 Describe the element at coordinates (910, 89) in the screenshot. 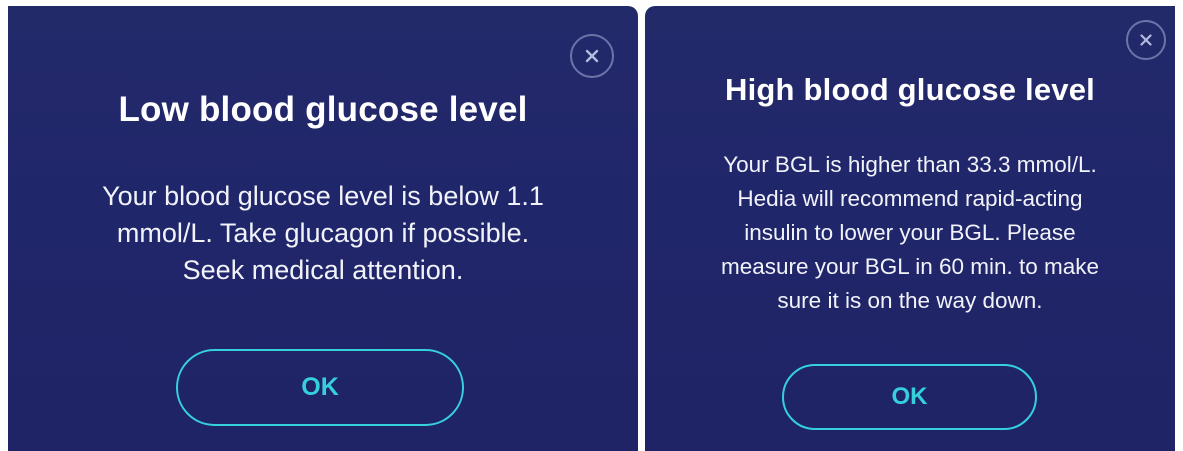

I see `dialog-title: High blood glucose level` at that location.